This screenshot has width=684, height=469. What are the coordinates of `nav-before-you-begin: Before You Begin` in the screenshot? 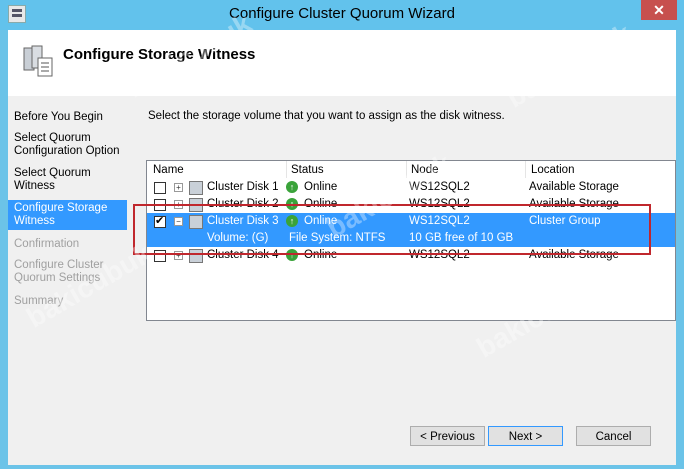 It's located at (58, 117).